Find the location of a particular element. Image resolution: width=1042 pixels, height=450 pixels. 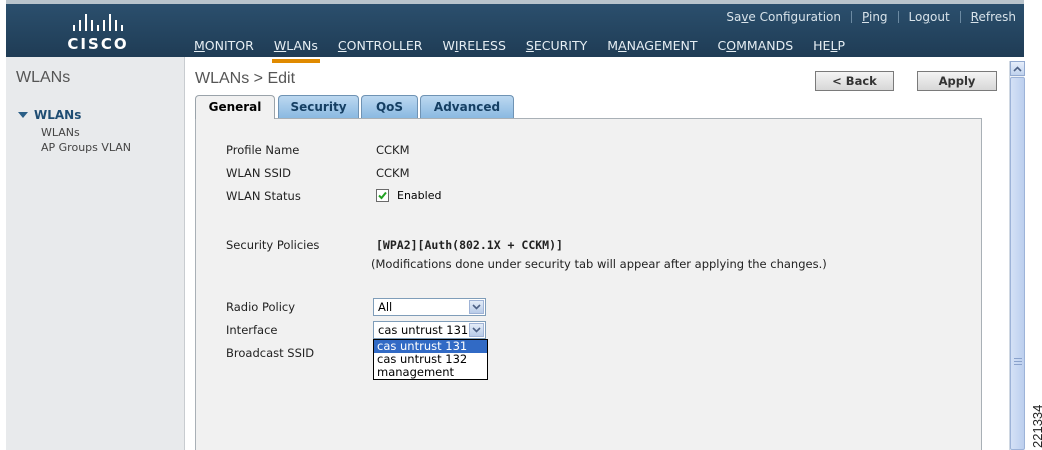

vertical-scrollbar is located at coordinates (1017, 255).